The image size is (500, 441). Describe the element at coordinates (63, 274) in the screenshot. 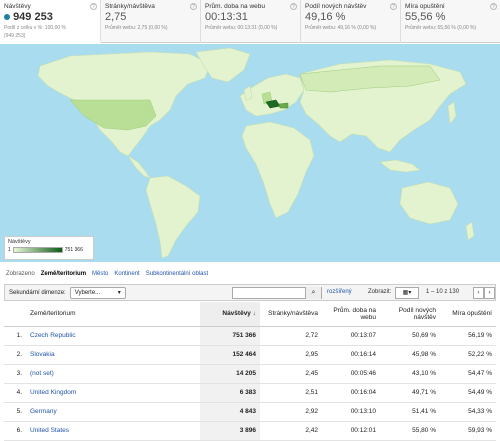

I see `dimension-country: Země/teritorium` at that location.